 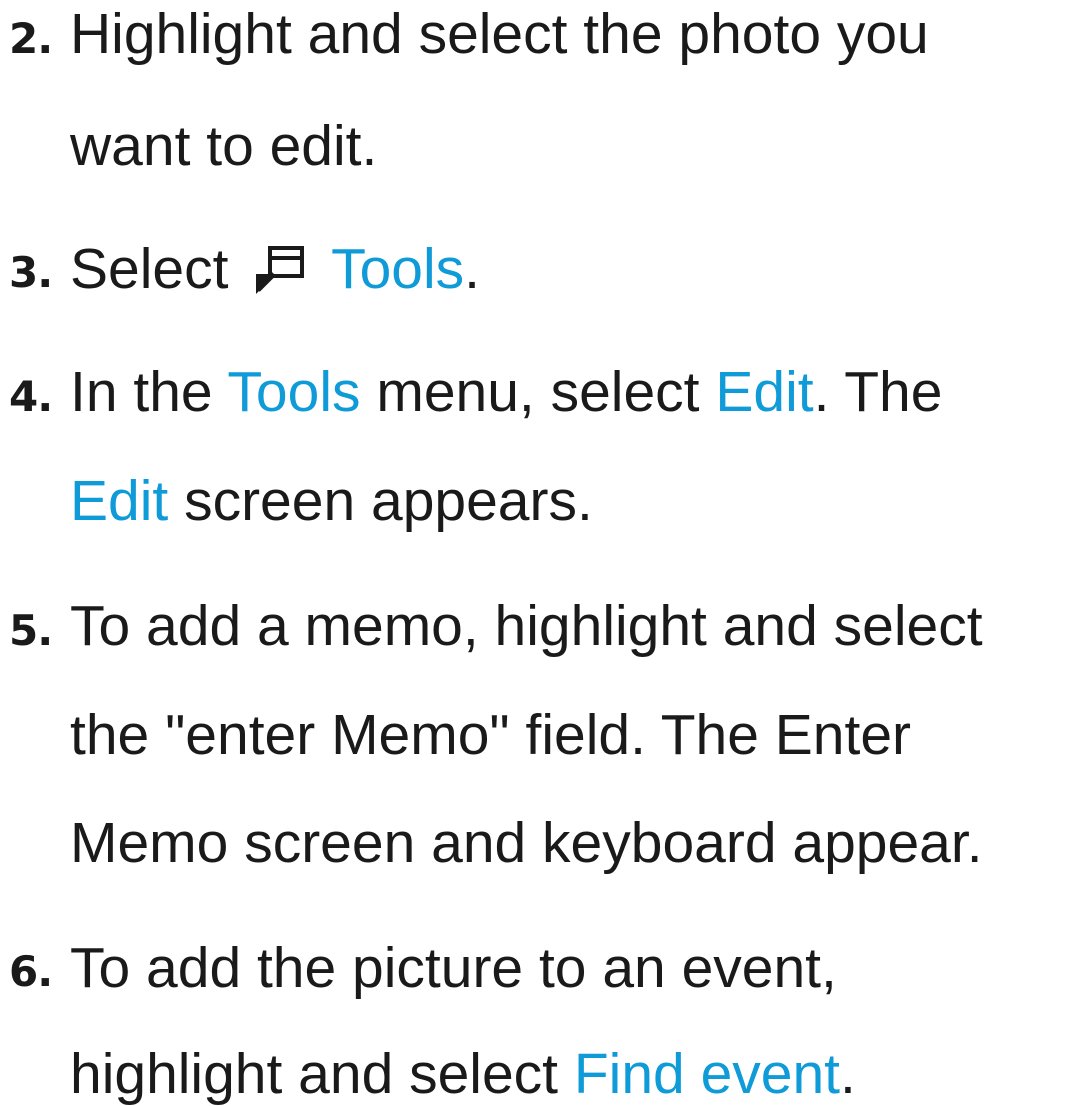 I want to click on step-text: Select, so click(x=149, y=269).